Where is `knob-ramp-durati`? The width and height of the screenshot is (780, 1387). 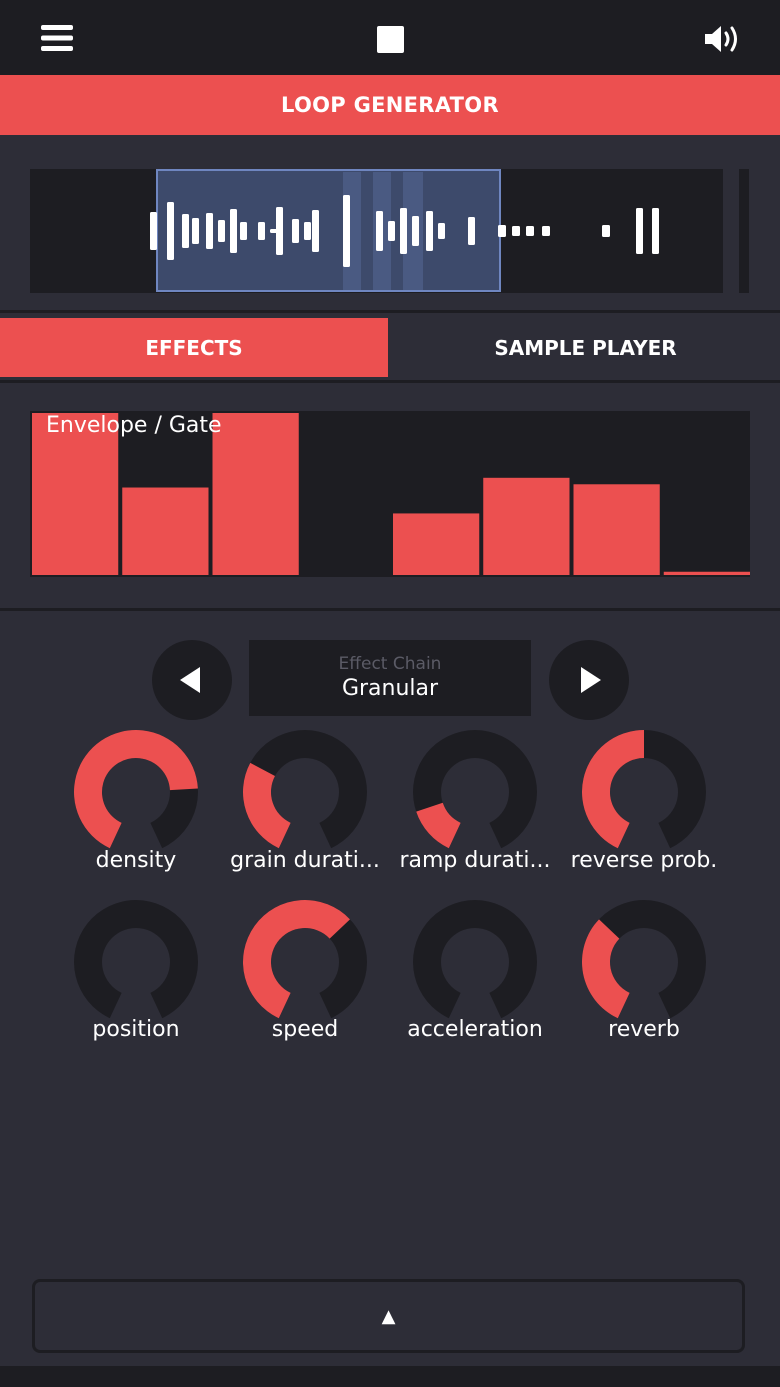
knob-ramp-durati is located at coordinates (475, 792).